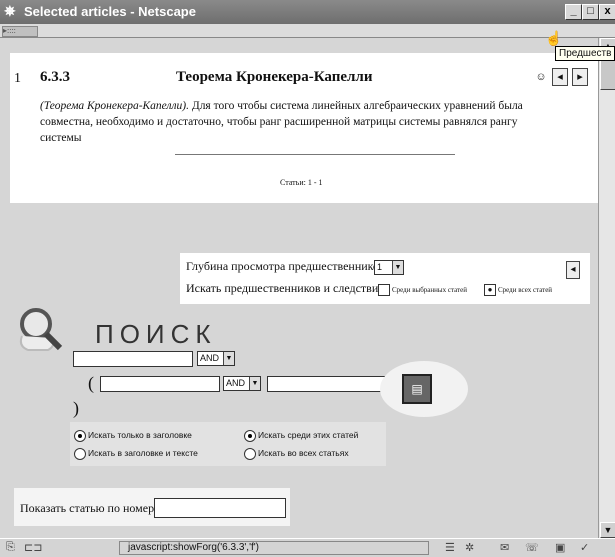  What do you see at coordinates (389, 267) in the screenshot?
I see `depth-select: 1 ▼` at bounding box center [389, 267].